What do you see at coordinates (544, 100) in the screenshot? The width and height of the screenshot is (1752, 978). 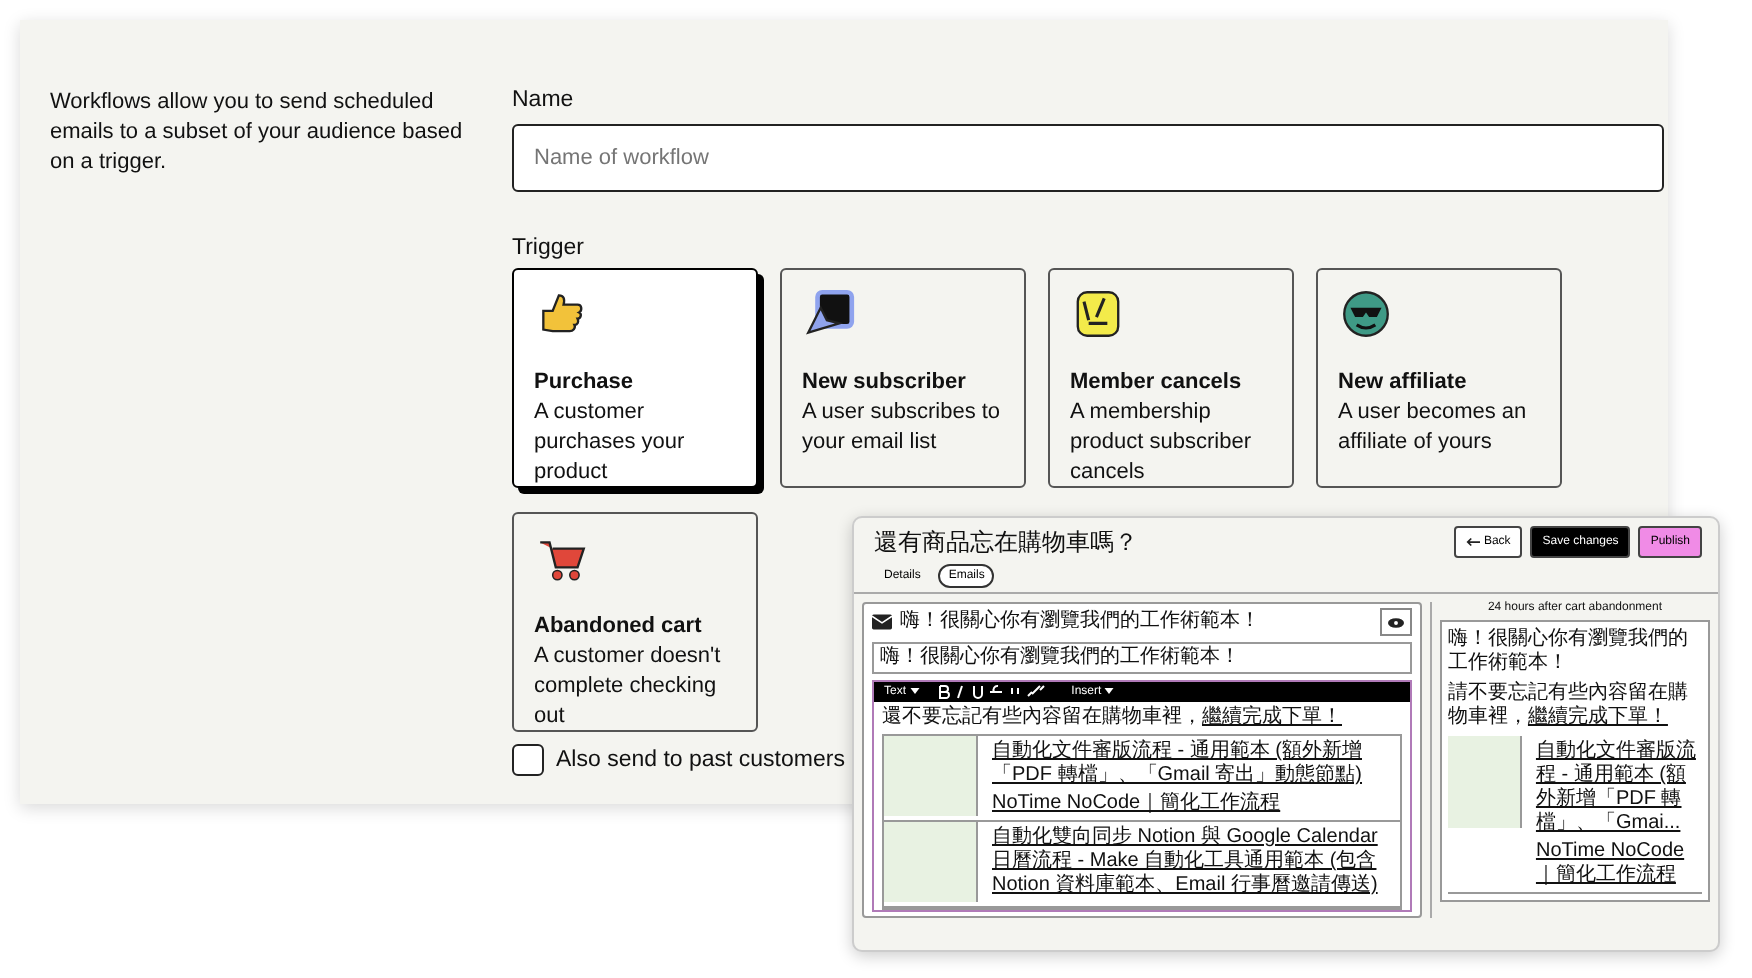 I see `name-label: Name` at bounding box center [544, 100].